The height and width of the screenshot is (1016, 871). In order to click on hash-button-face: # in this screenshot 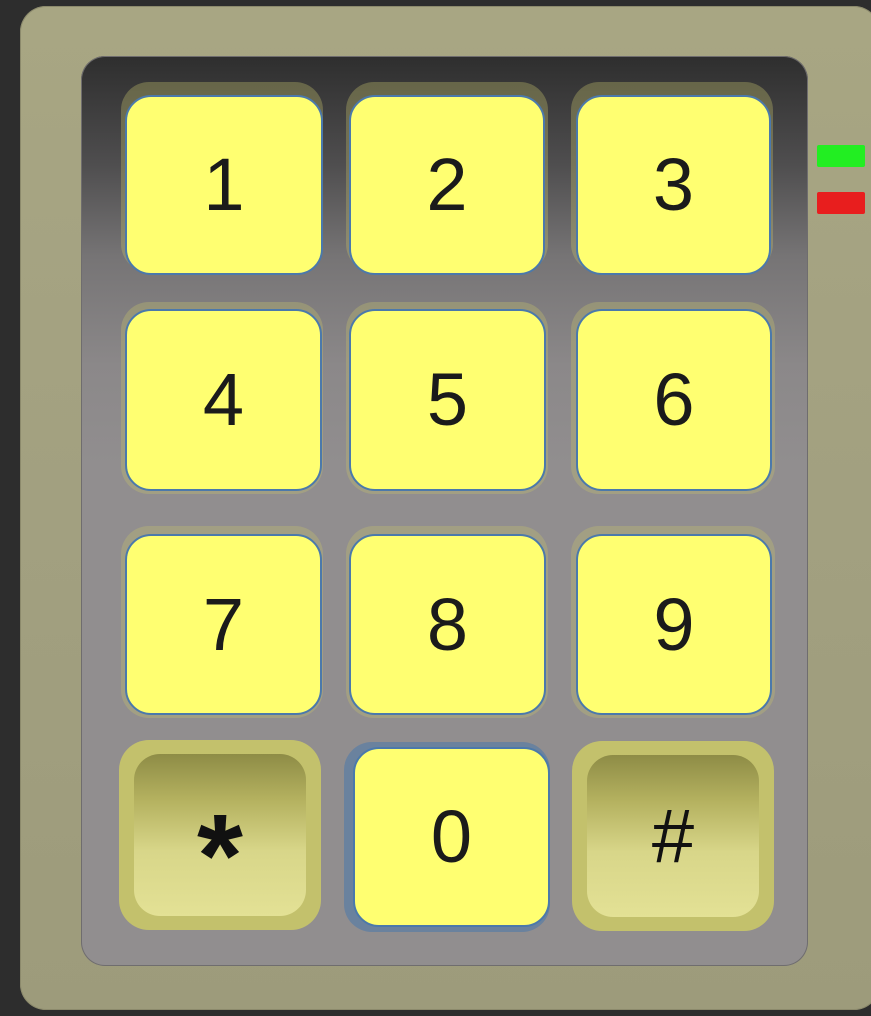, I will do `click(673, 836)`.